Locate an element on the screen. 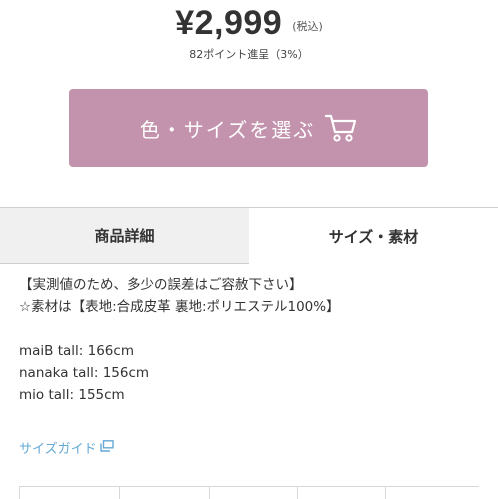 The height and width of the screenshot is (499, 498). tab-product-details: 商品詳細 is located at coordinates (125, 235).